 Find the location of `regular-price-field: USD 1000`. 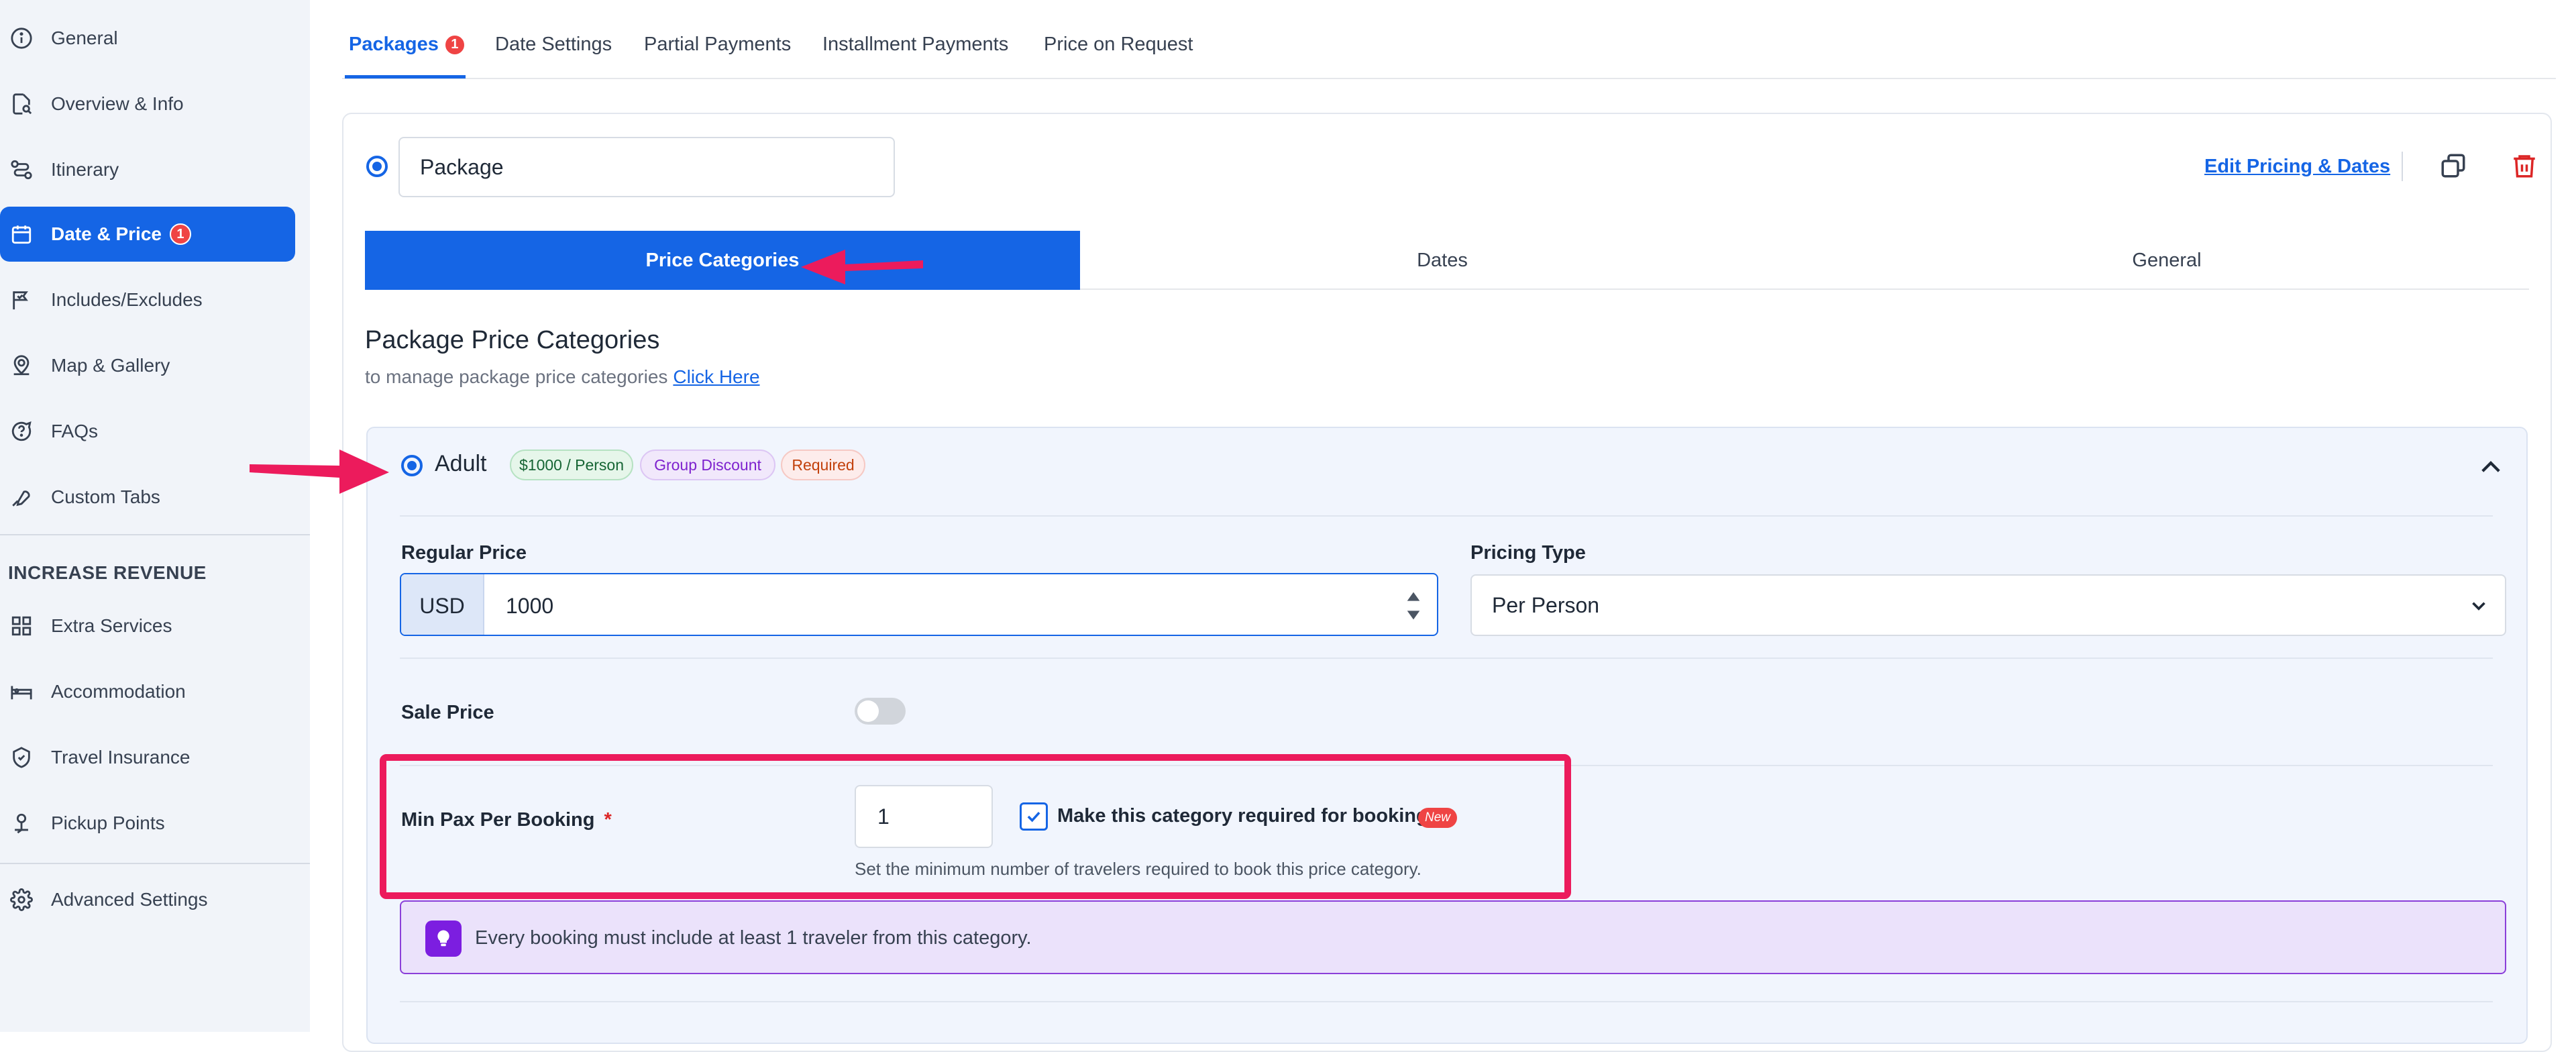

regular-price-field: USD 1000 is located at coordinates (919, 604).